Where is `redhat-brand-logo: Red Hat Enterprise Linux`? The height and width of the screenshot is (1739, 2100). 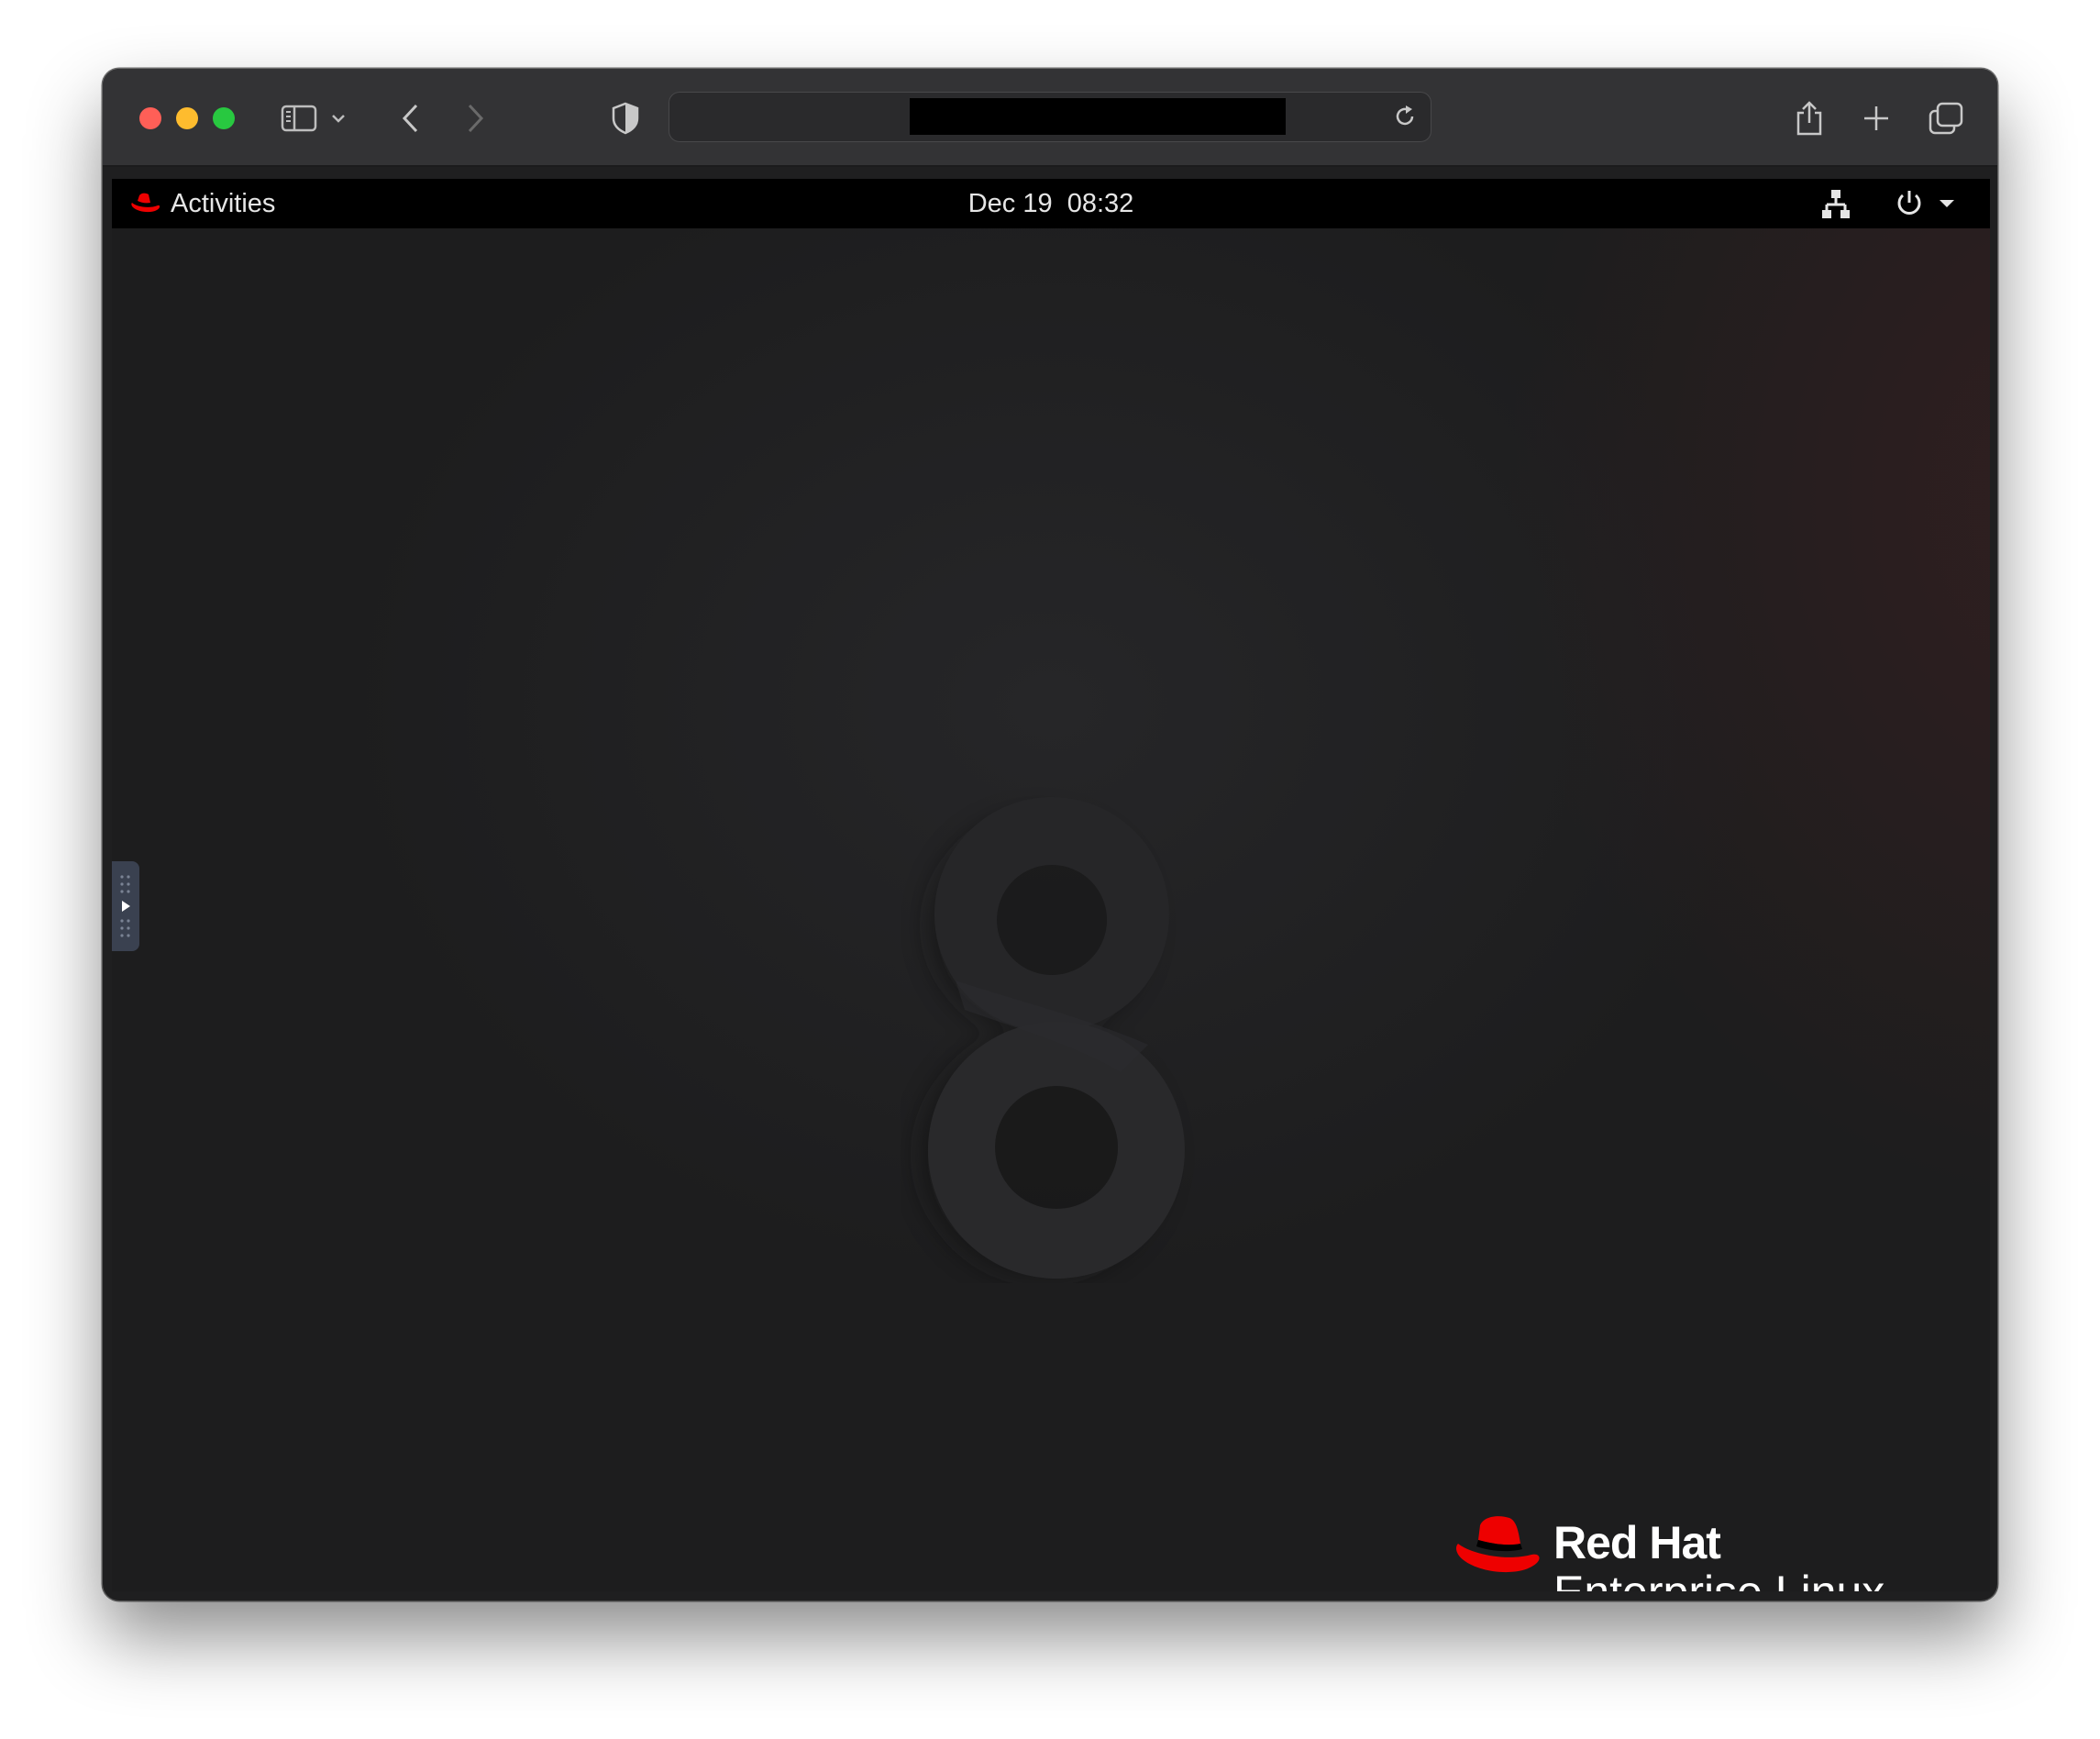
redhat-brand-logo: Red Hat Enterprise Linux is located at coordinates (1700, 1551).